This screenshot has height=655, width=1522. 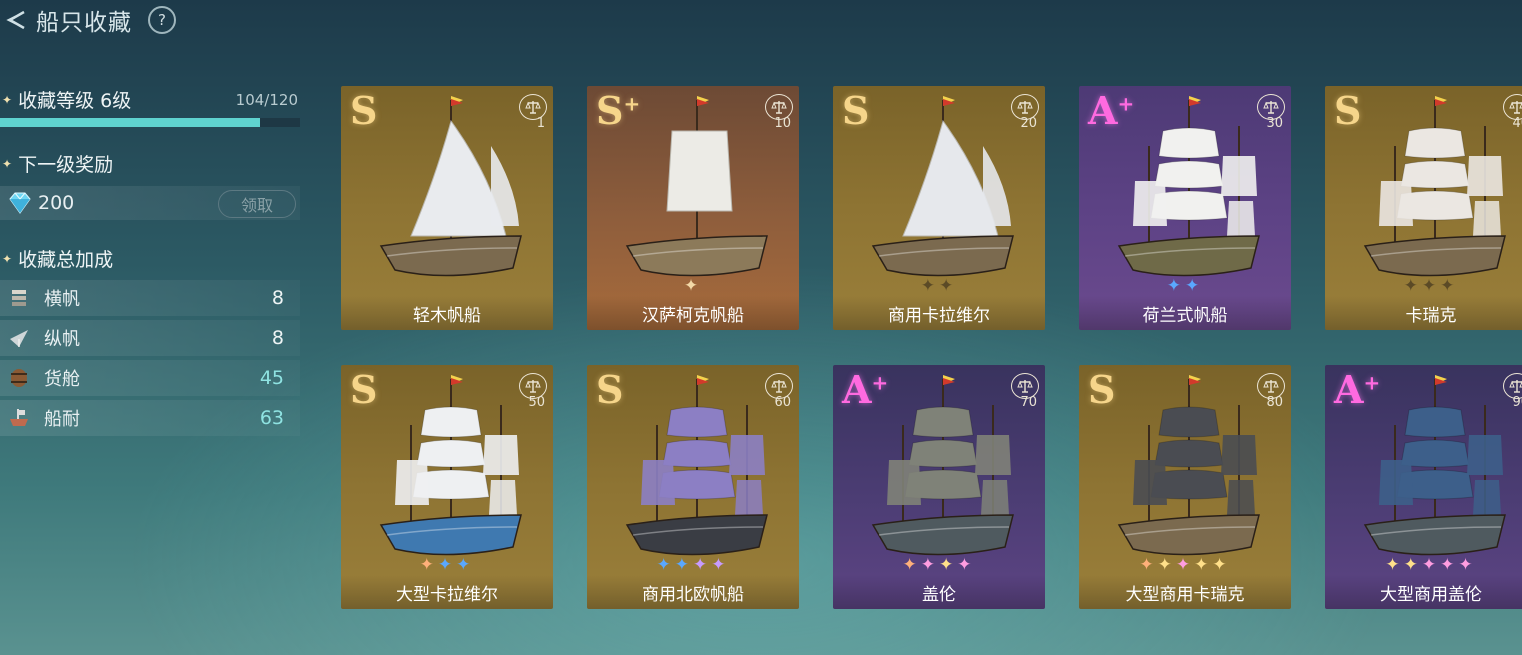 I want to click on lateen-sail-icon, so click(x=19, y=338).